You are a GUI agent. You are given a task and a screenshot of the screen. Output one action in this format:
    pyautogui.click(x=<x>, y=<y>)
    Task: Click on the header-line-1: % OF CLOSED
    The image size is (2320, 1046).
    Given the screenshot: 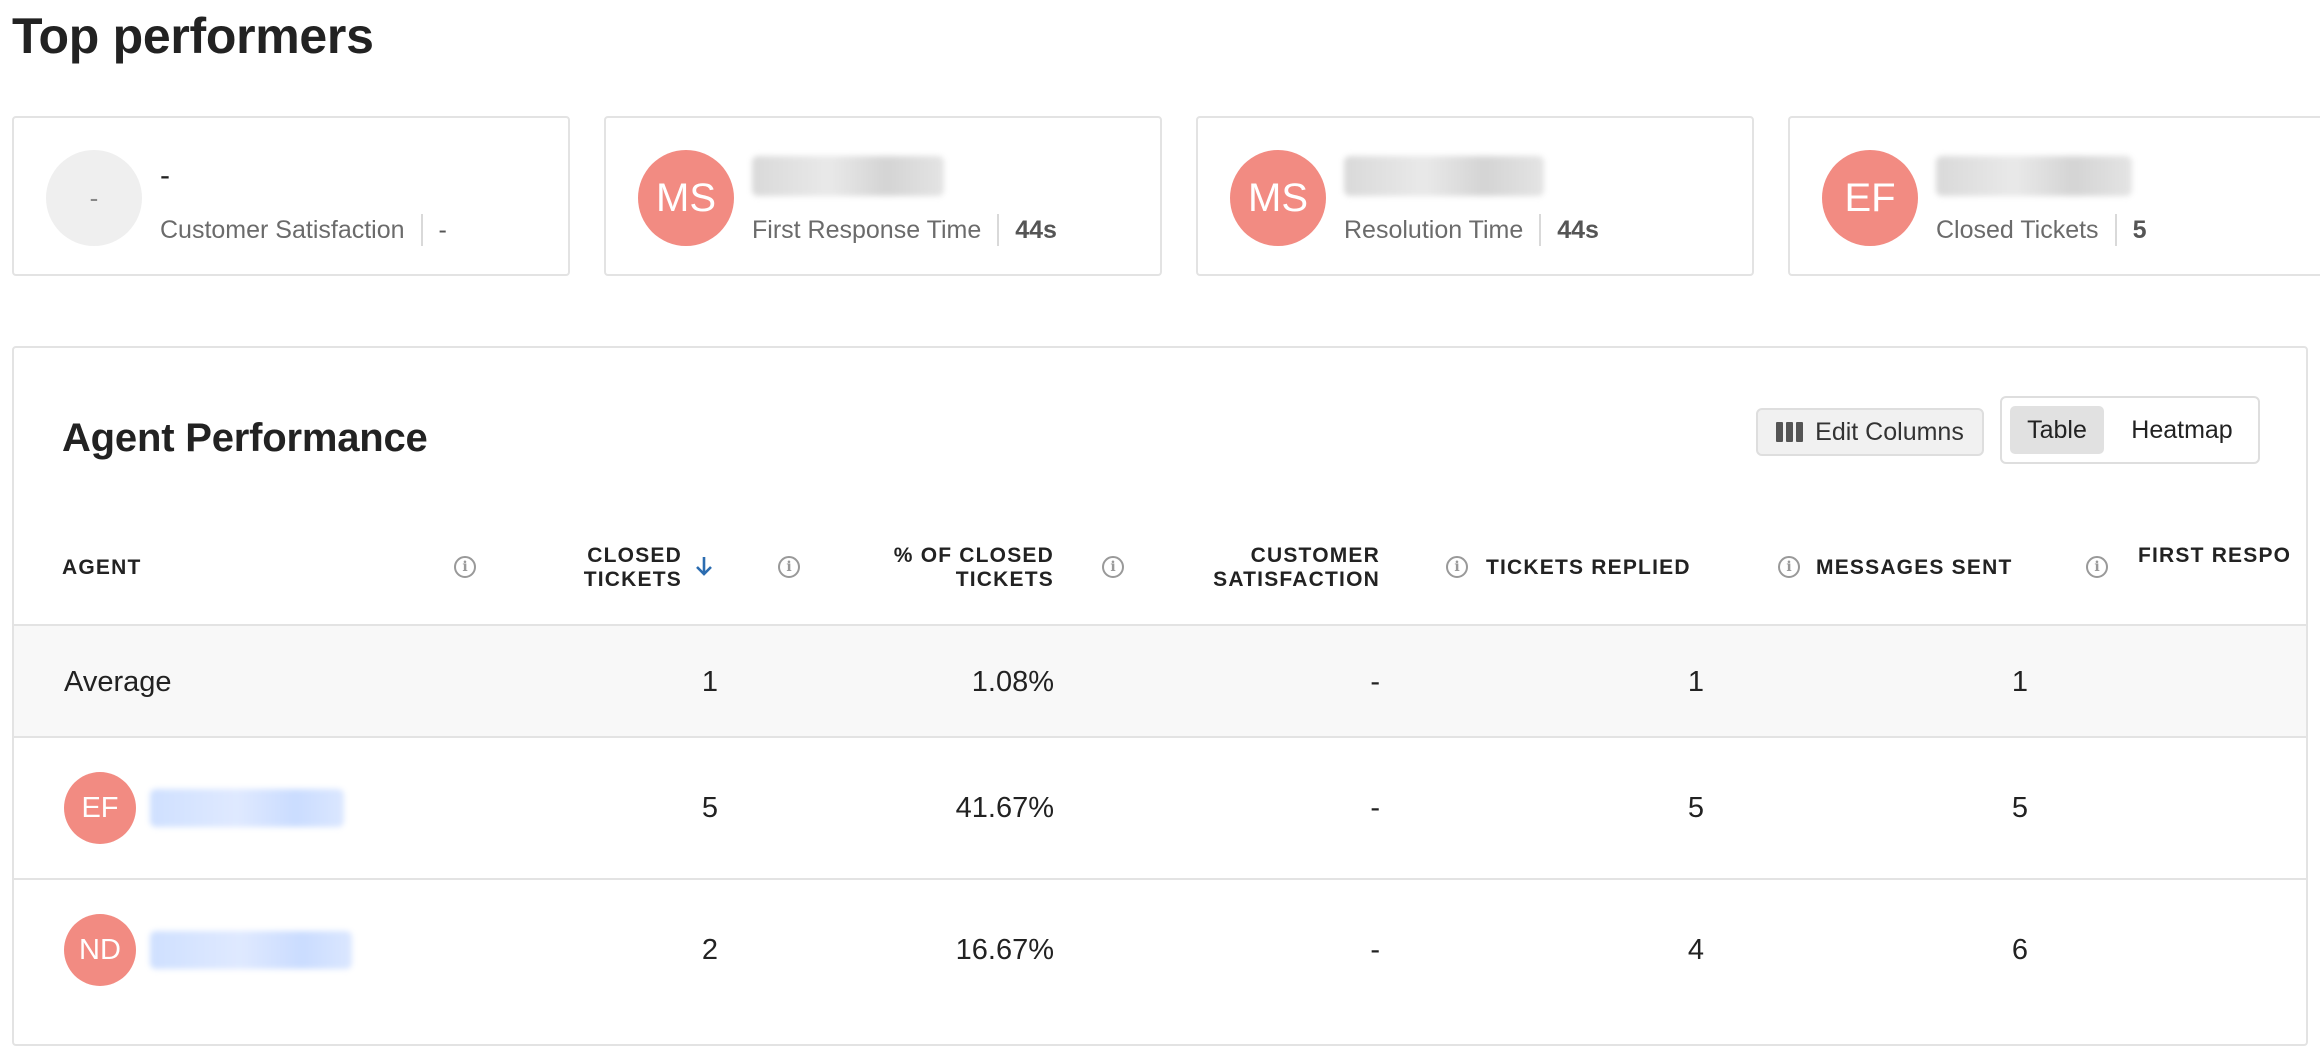 What is the action you would take?
    pyautogui.click(x=973, y=555)
    